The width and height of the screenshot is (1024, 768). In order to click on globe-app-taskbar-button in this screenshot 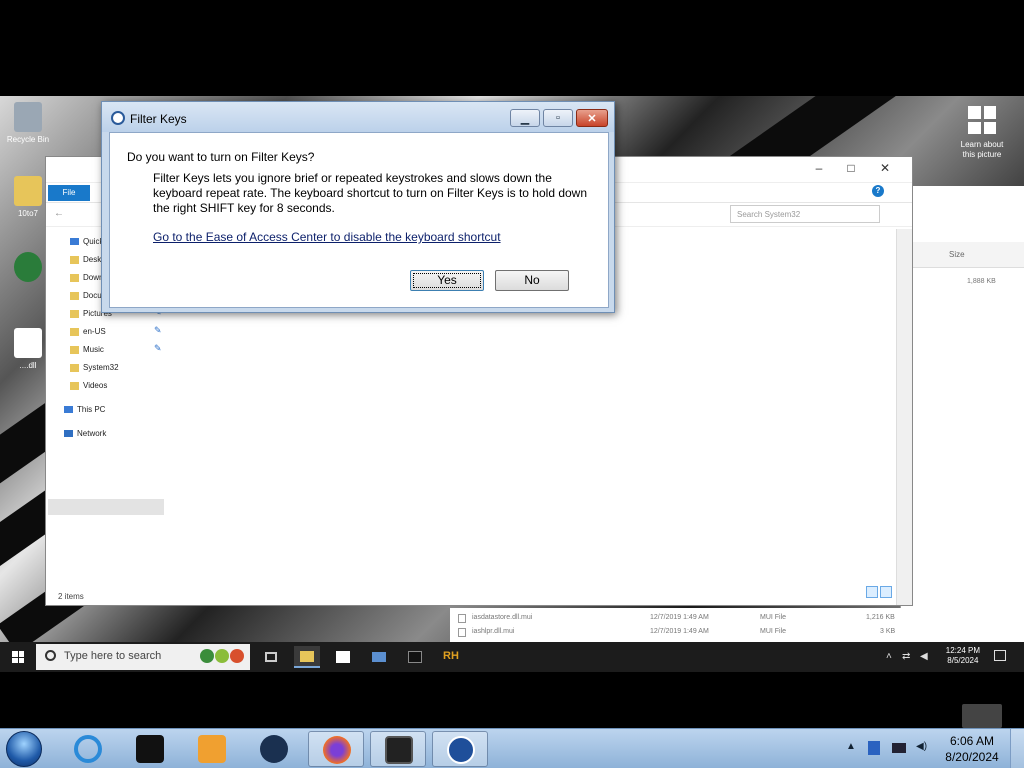, I will do `click(274, 749)`.